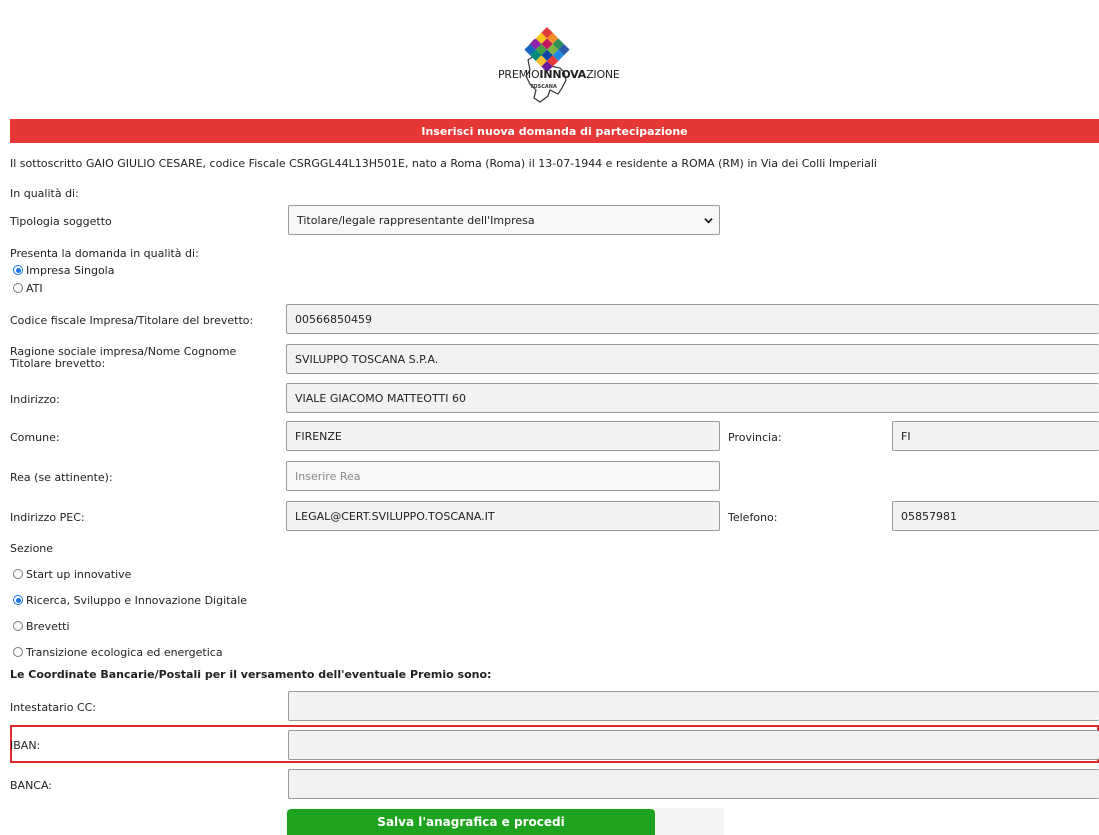 The image size is (1099, 835). Describe the element at coordinates (70, 270) in the screenshot. I see `radio-impresa-singola-label: Impresa Singola` at that location.